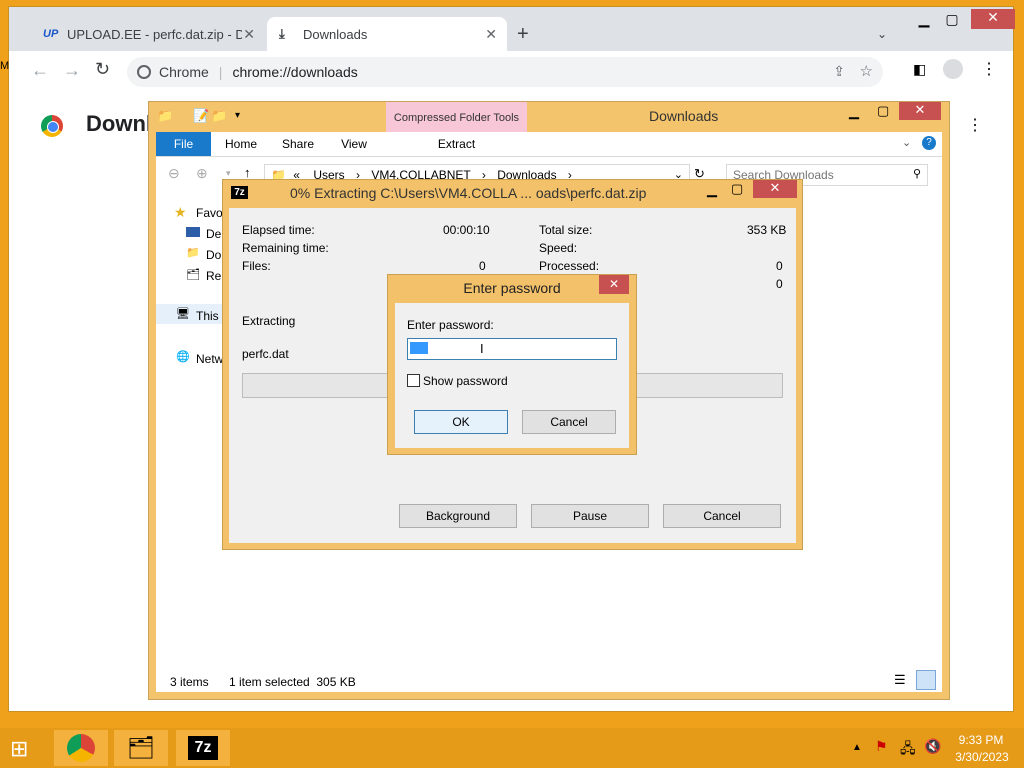 The width and height of the screenshot is (1024, 768). I want to click on large-icons-view-icon, so click(926, 680).